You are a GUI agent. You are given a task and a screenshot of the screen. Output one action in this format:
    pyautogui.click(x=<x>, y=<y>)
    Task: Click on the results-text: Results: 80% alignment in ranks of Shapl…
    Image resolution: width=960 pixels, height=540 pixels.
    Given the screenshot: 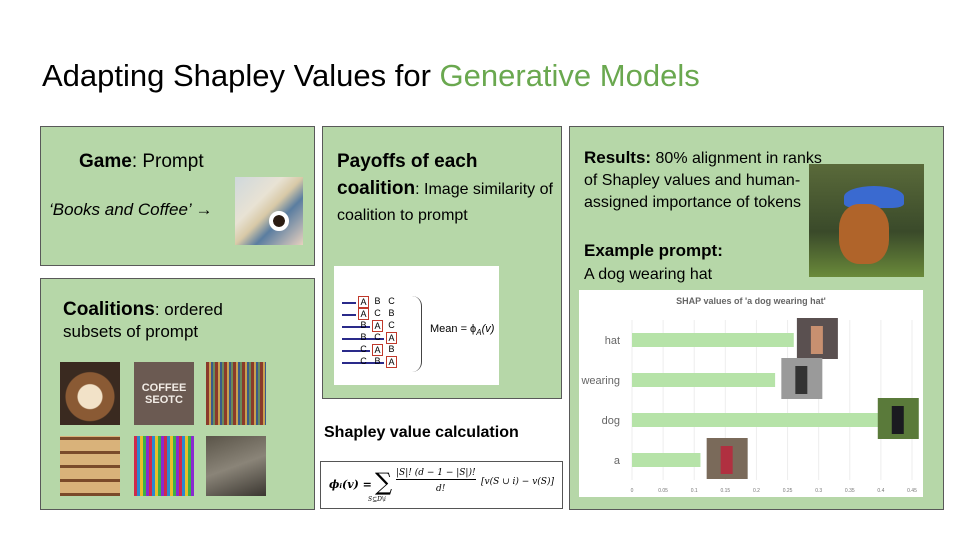 What is the action you would take?
    pyautogui.click(x=703, y=179)
    